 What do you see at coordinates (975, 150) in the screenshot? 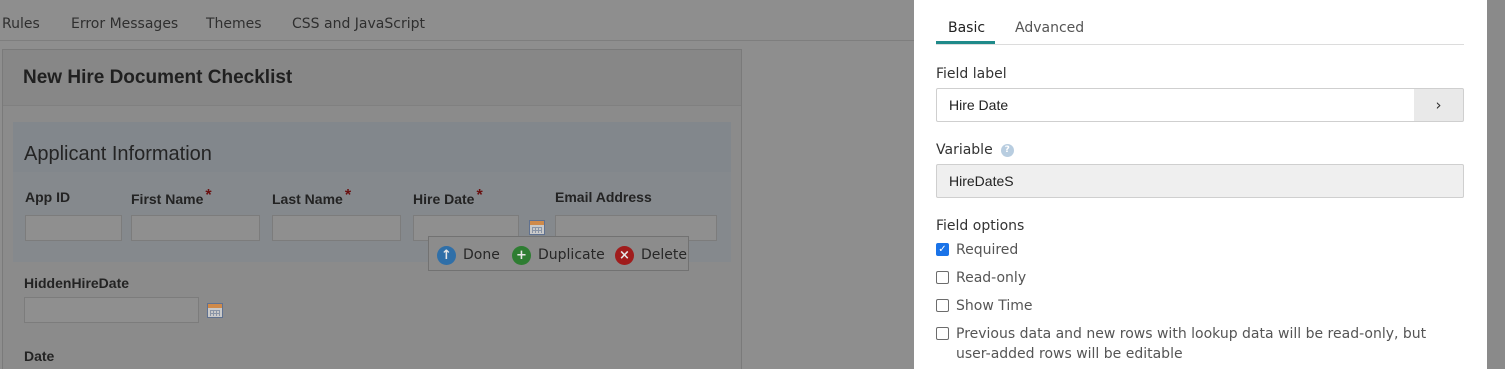
I see `variable-heading: Variable?` at bounding box center [975, 150].